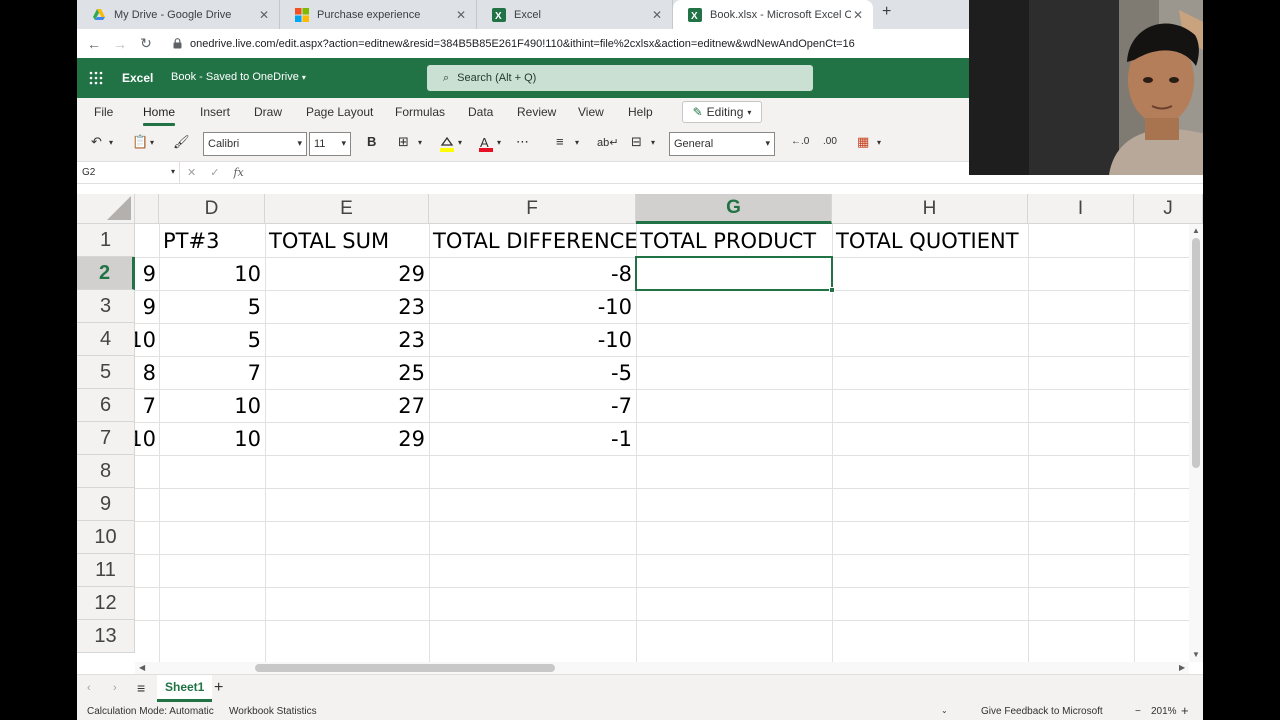 This screenshot has height=720, width=1280. What do you see at coordinates (178, 14) in the screenshot?
I see `browser-tab-google-drive: My Drive - Google Drive ✕` at bounding box center [178, 14].